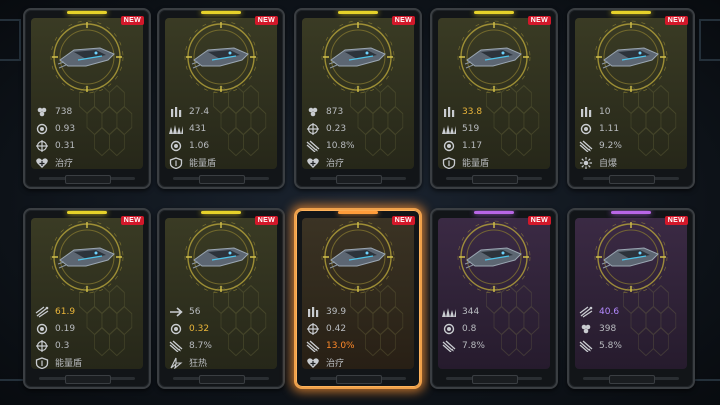  I want to click on stat-row: 1.06, so click(222, 145).